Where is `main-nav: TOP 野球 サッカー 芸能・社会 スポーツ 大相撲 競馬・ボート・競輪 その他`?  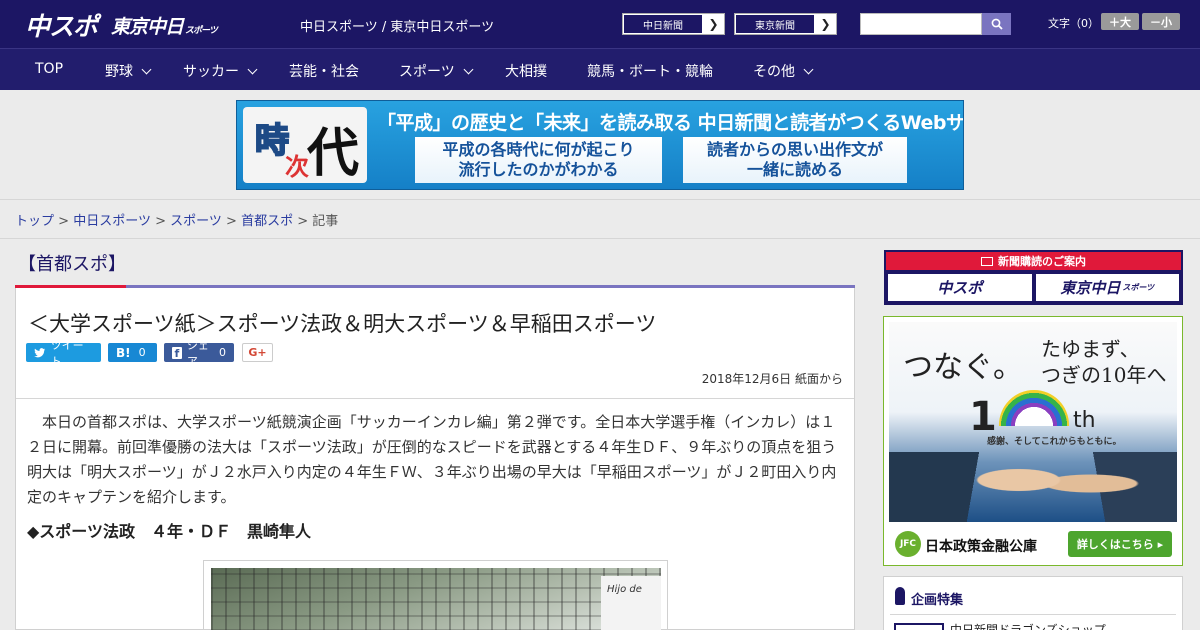
main-nav: TOP 野球 サッカー 芸能・社会 スポーツ 大相撲 競馬・ボート・競輪 その他 is located at coordinates (600, 69).